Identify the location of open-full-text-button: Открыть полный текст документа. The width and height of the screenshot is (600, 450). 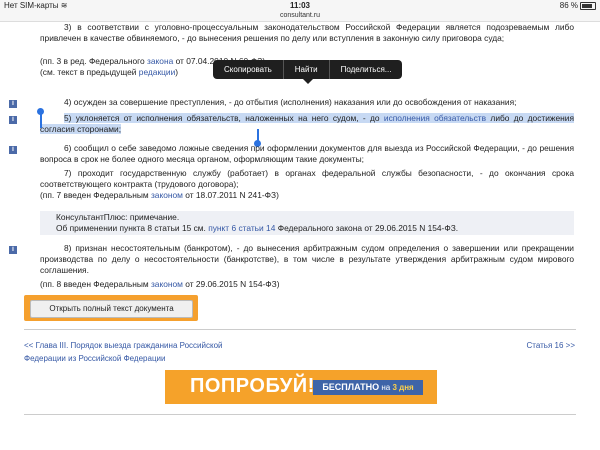
(111, 309).